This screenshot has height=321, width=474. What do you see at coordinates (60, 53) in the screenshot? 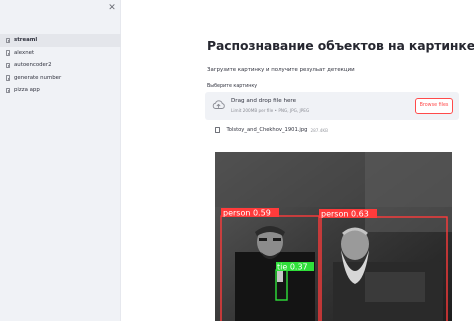
I see `sidebar-item-alexnet: alexnet` at bounding box center [60, 53].